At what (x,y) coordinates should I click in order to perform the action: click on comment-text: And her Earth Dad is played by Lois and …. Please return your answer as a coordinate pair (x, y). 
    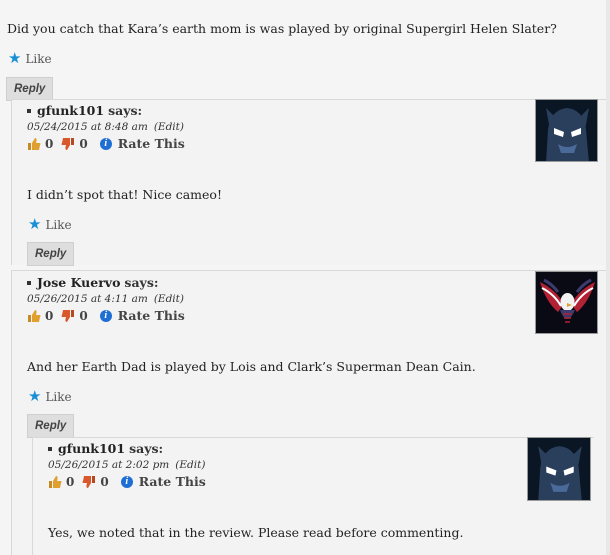
    Looking at the image, I should click on (251, 366).